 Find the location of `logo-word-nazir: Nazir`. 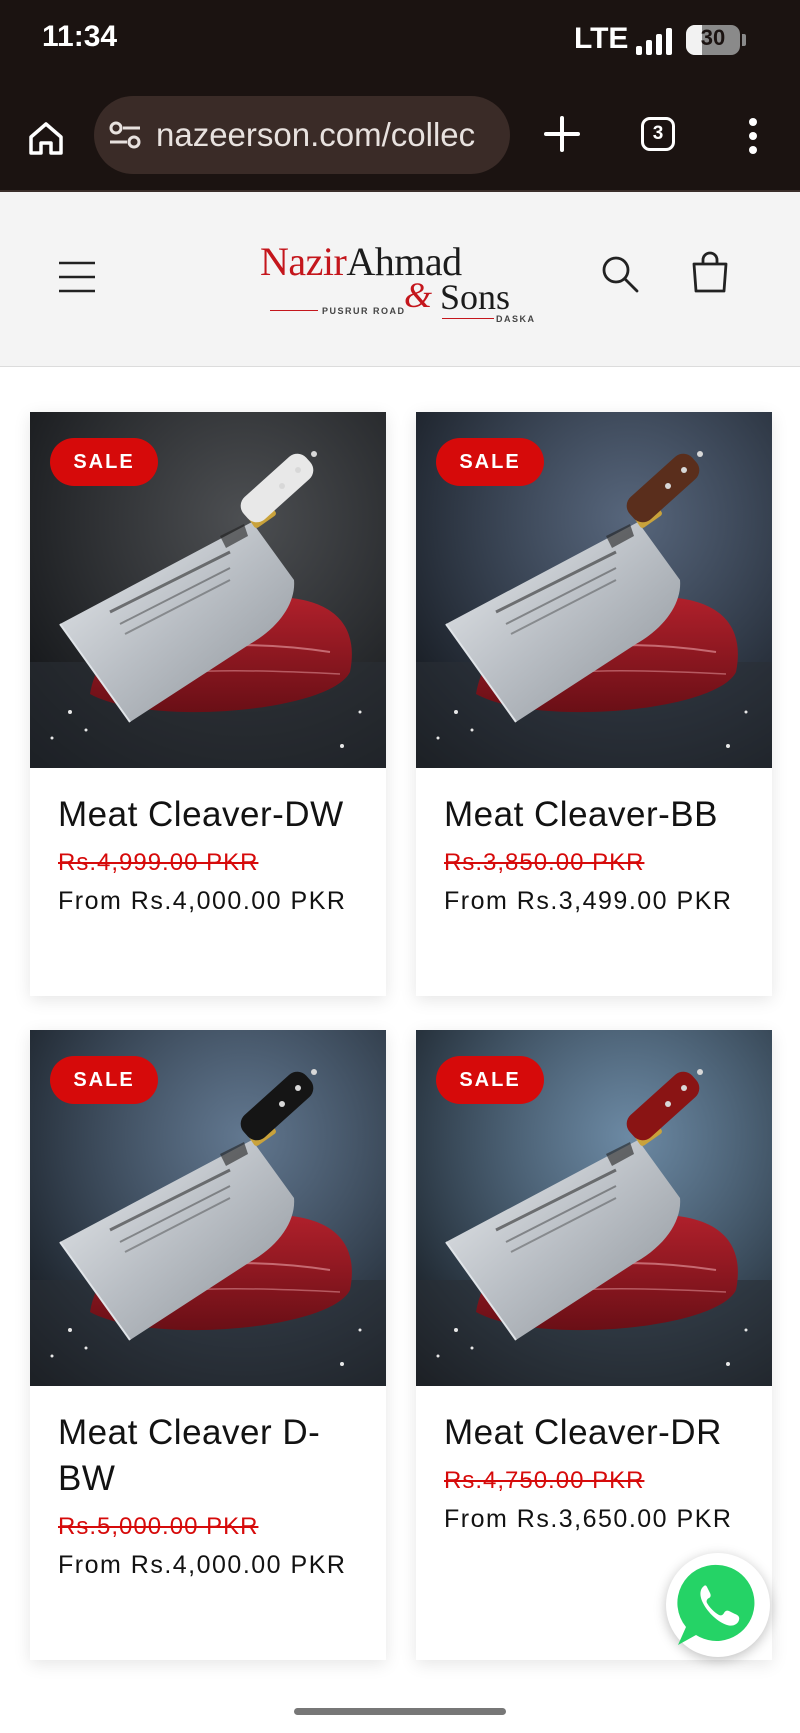

logo-word-nazir: Nazir is located at coordinates (303, 261).